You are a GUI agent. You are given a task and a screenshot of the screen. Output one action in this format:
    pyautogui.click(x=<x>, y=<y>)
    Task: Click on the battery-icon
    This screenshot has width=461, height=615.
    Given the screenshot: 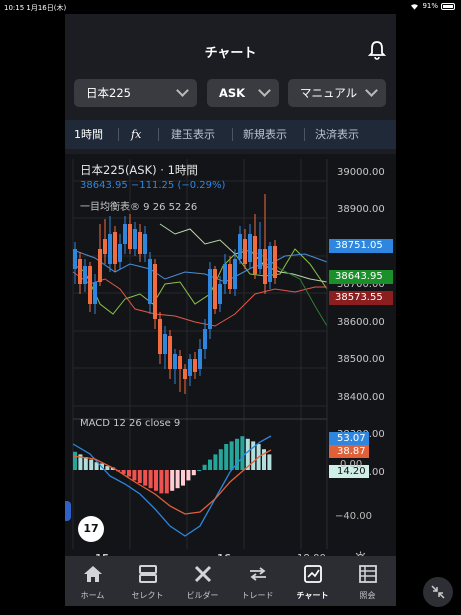 What is the action you would take?
    pyautogui.click(x=448, y=6)
    